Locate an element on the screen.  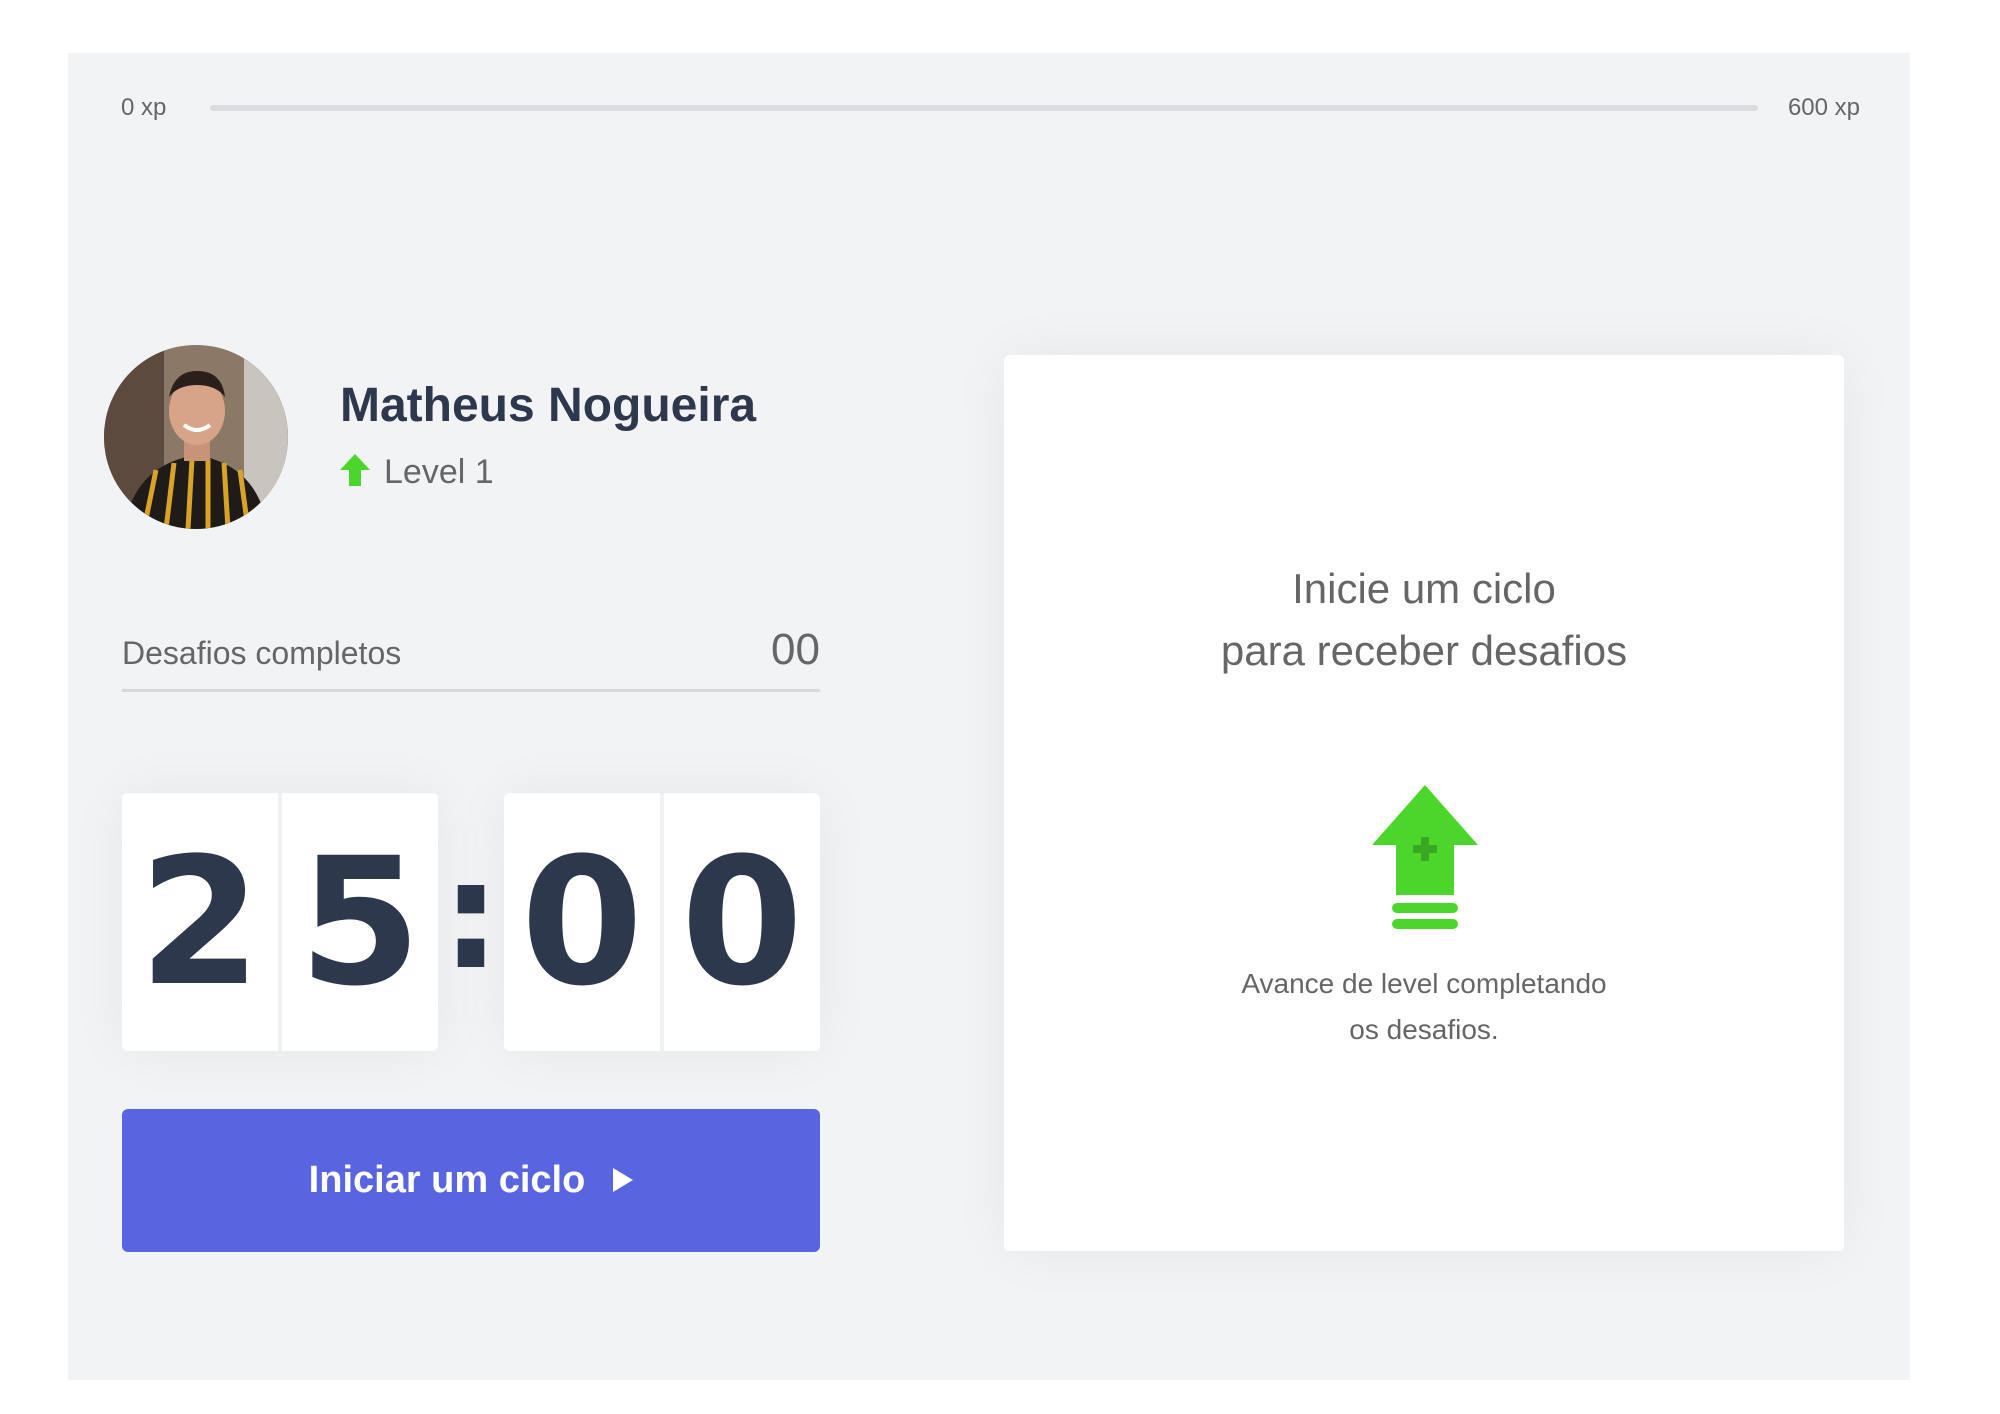
countdown-timer: 2 5 : 0 0 is located at coordinates (471, 922).